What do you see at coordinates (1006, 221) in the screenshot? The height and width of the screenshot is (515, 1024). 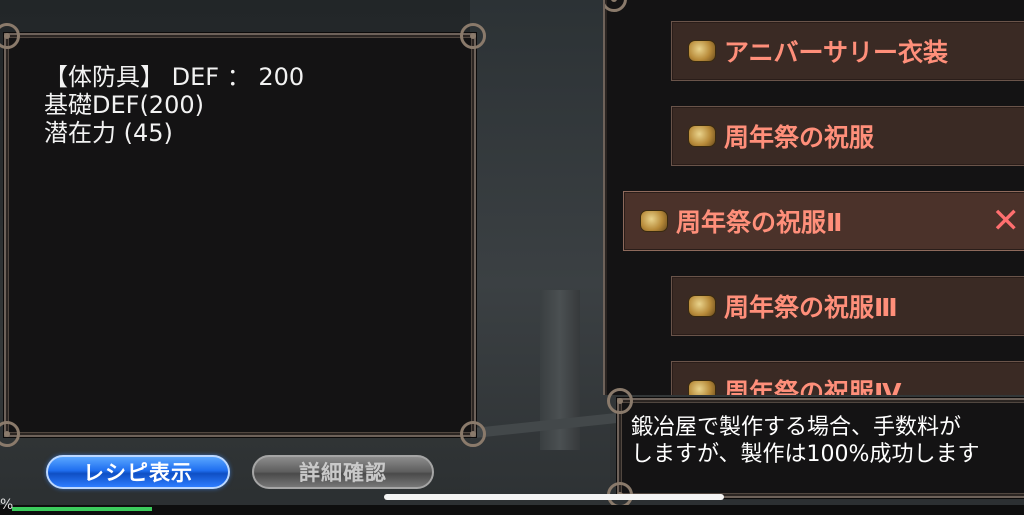 I see `close-icon: ✕` at bounding box center [1006, 221].